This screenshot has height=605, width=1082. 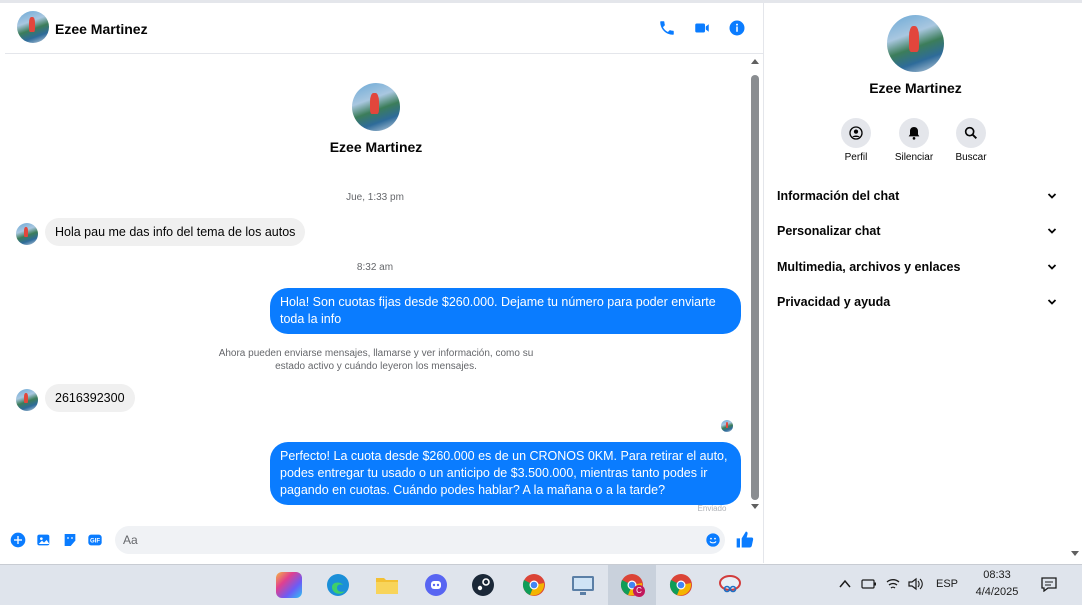 I want to click on section-media-files-label: Multimedia, archivos y enlaces, so click(x=869, y=267).